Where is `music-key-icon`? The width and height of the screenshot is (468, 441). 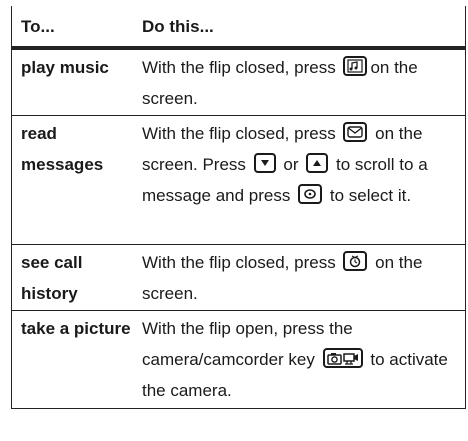 music-key-icon is located at coordinates (355, 66).